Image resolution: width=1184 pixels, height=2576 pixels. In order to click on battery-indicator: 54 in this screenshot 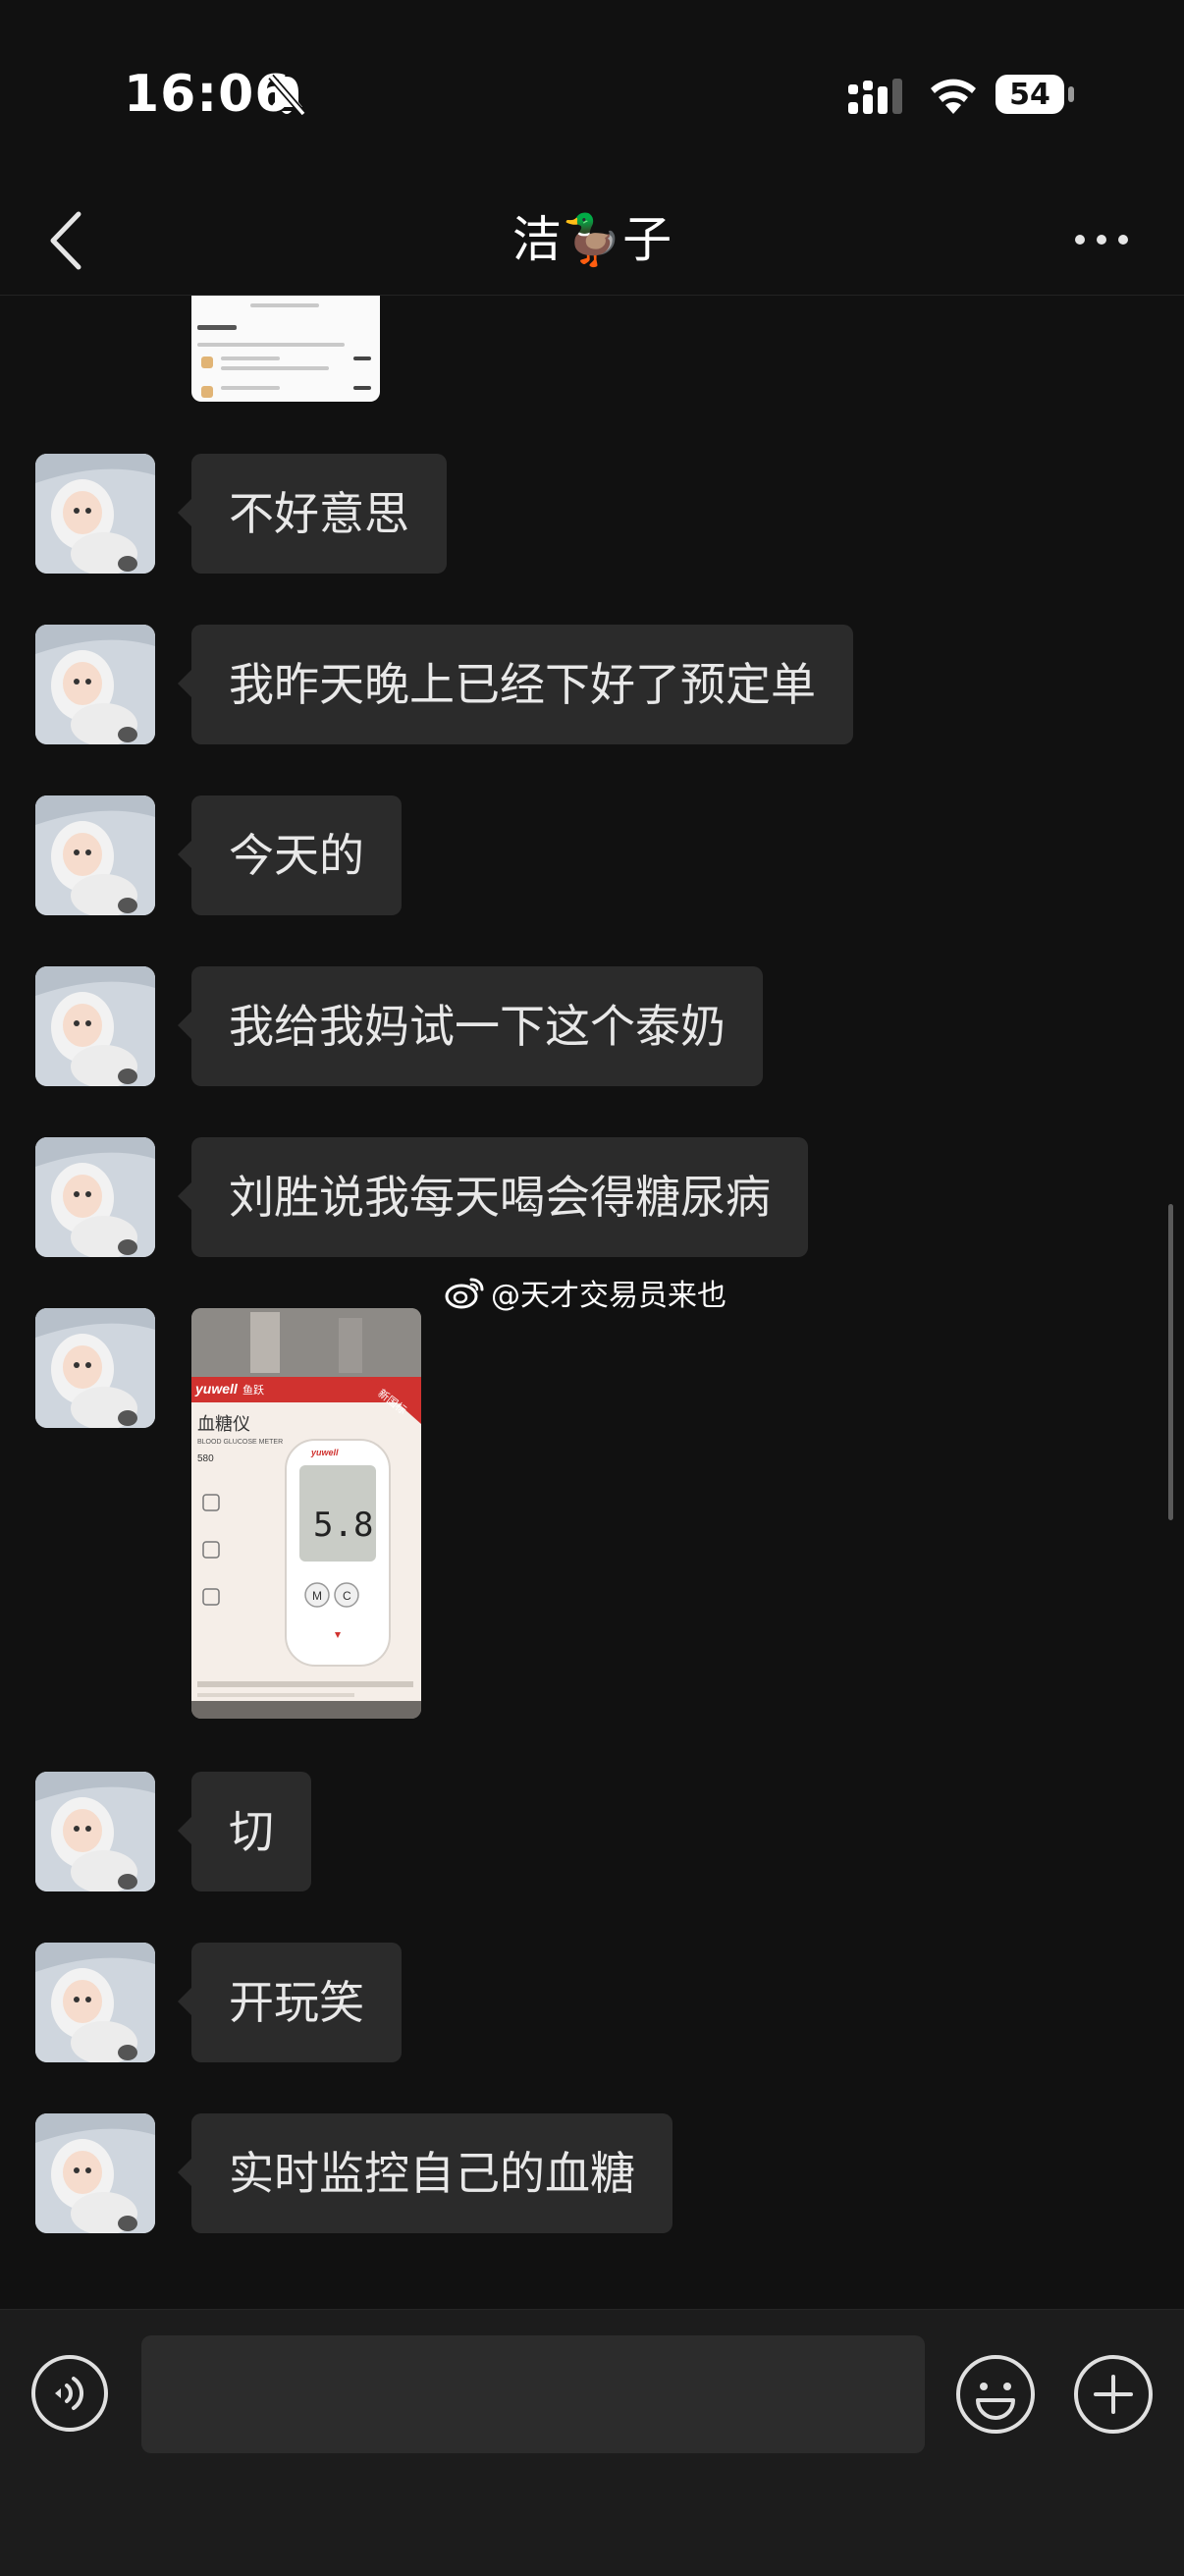, I will do `click(1030, 95)`.